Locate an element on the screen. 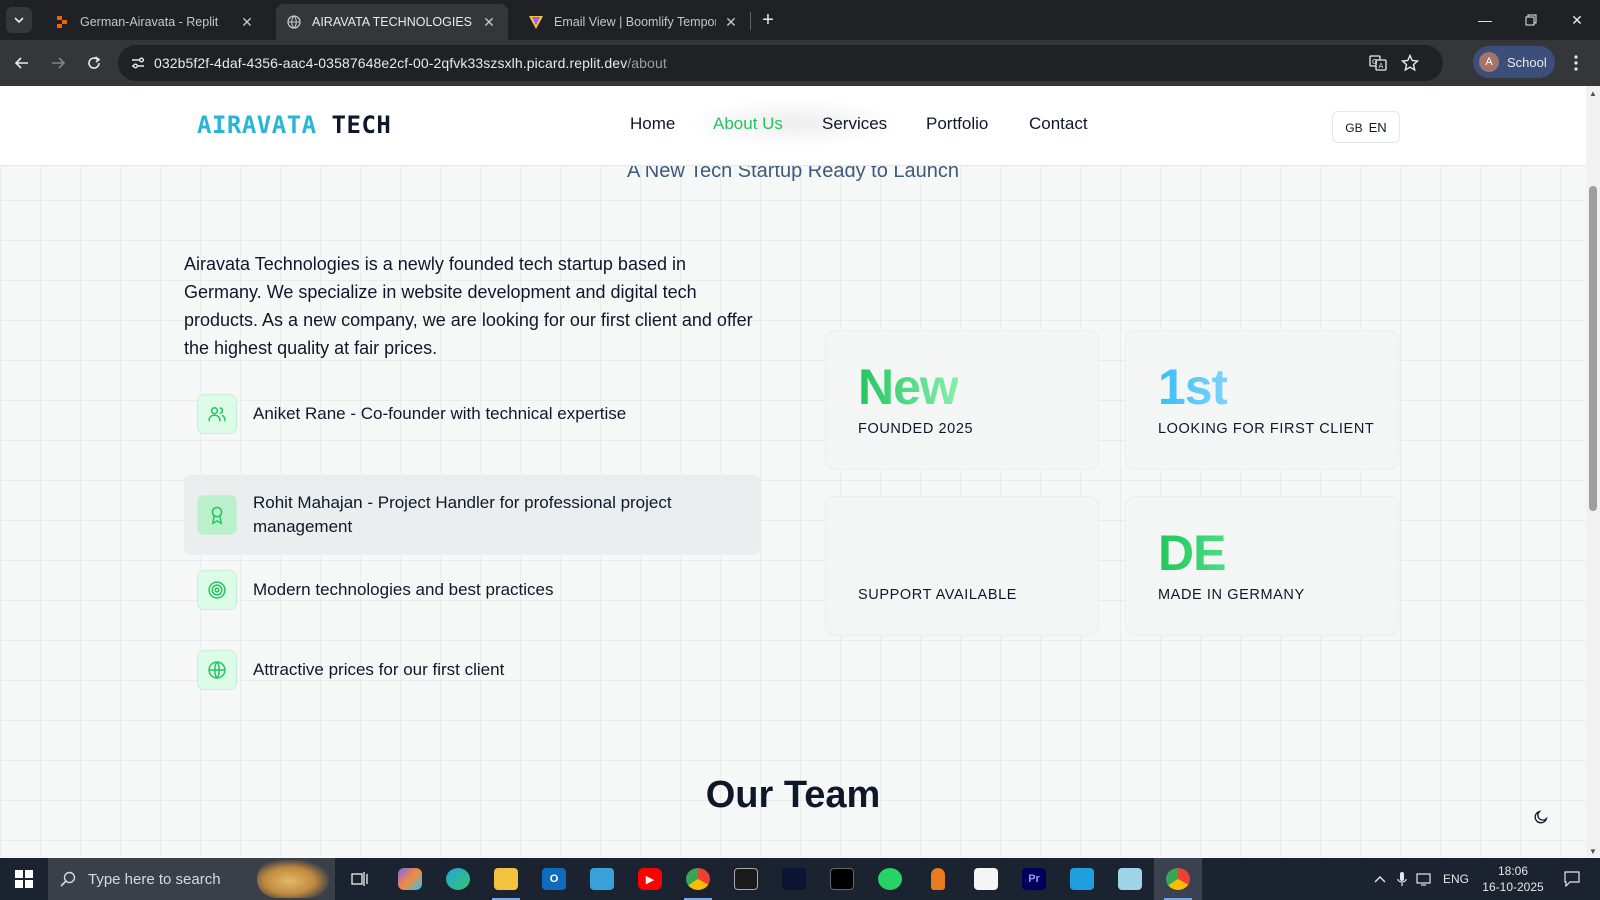  start-button is located at coordinates (24, 879).